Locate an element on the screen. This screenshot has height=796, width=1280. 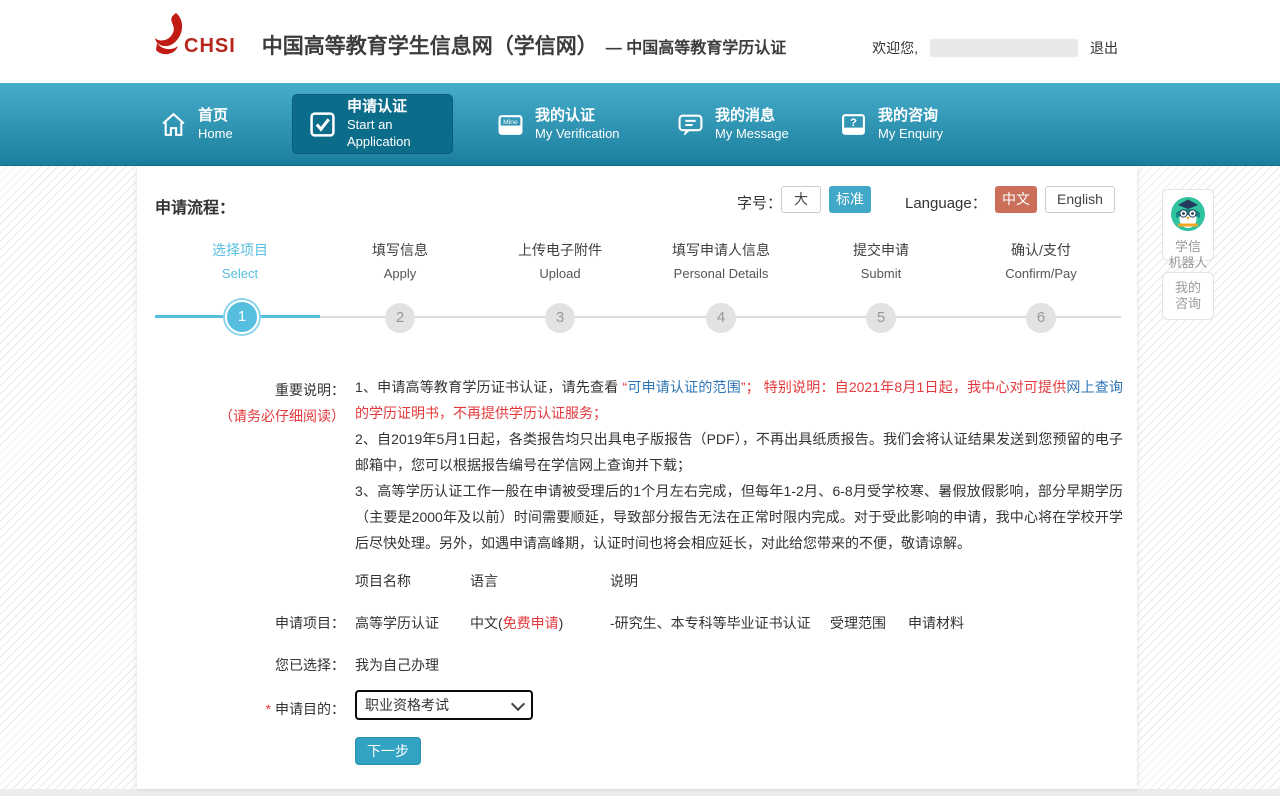
redacted-username is located at coordinates (1004, 48).